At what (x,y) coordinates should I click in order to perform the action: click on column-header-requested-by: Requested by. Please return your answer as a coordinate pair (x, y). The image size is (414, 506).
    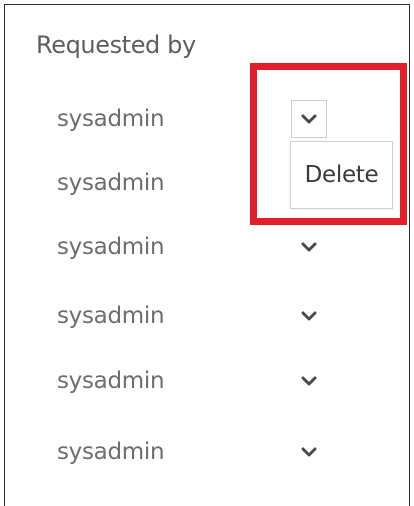
    Looking at the image, I should click on (116, 45).